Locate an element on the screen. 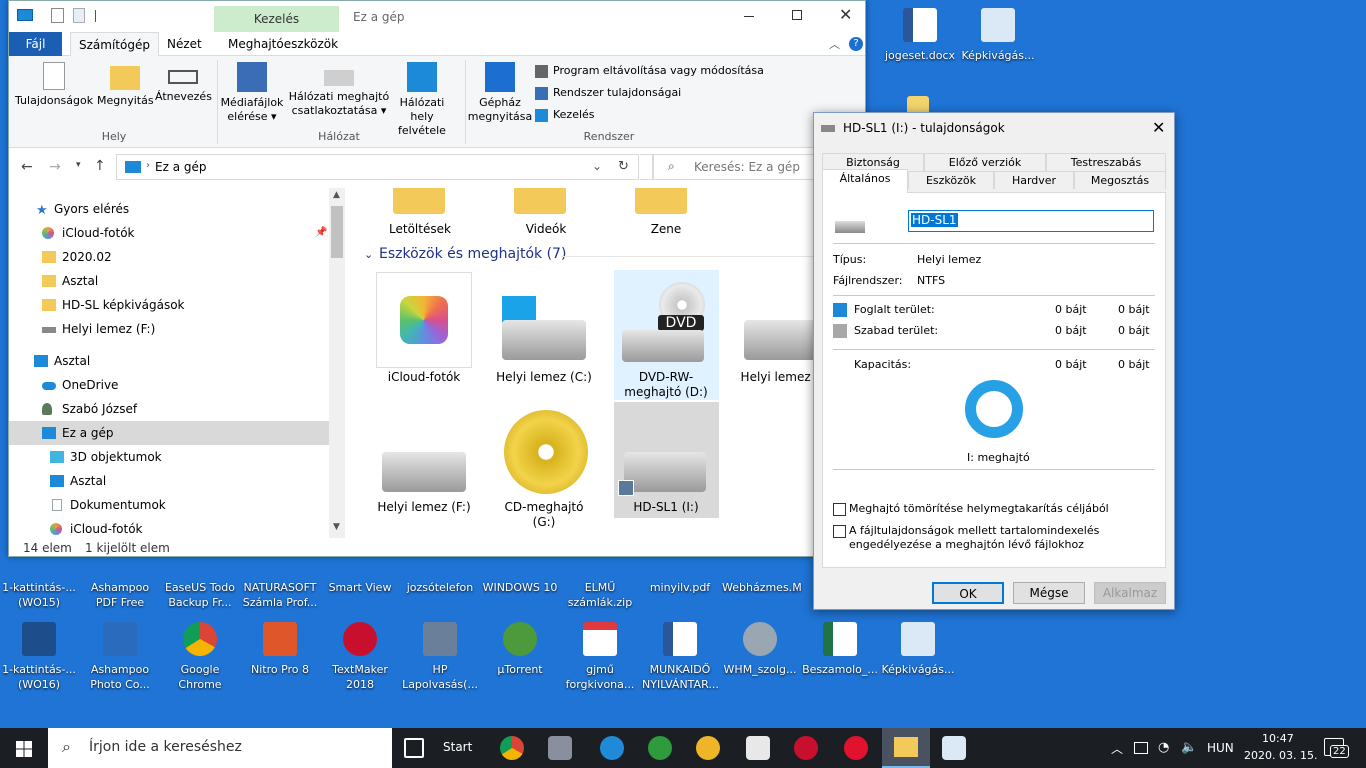 The image size is (1366, 768). tab-computer: Számítógép is located at coordinates (114, 44).